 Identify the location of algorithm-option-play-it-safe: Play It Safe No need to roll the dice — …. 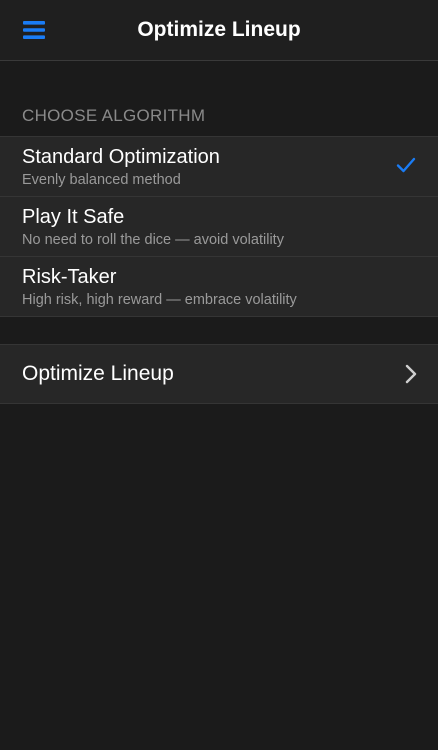
(219, 226).